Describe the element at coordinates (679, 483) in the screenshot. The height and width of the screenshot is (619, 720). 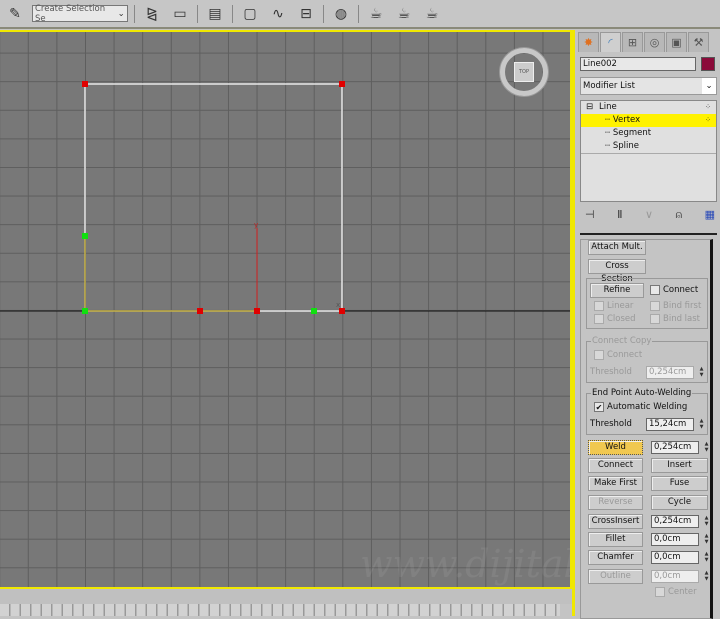
I see `fuse-button: Fuse` at that location.